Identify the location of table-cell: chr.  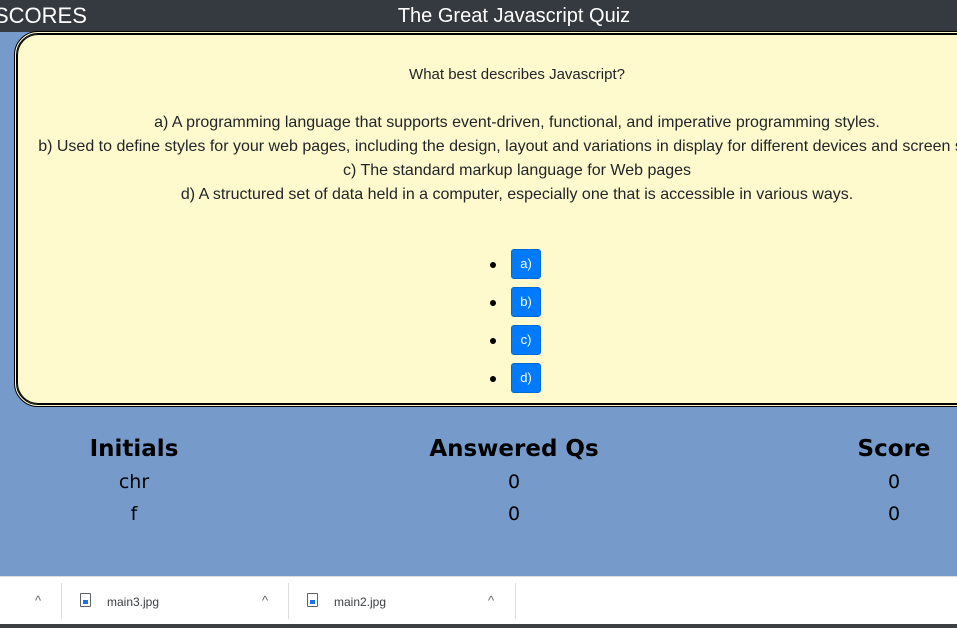
(134, 482).